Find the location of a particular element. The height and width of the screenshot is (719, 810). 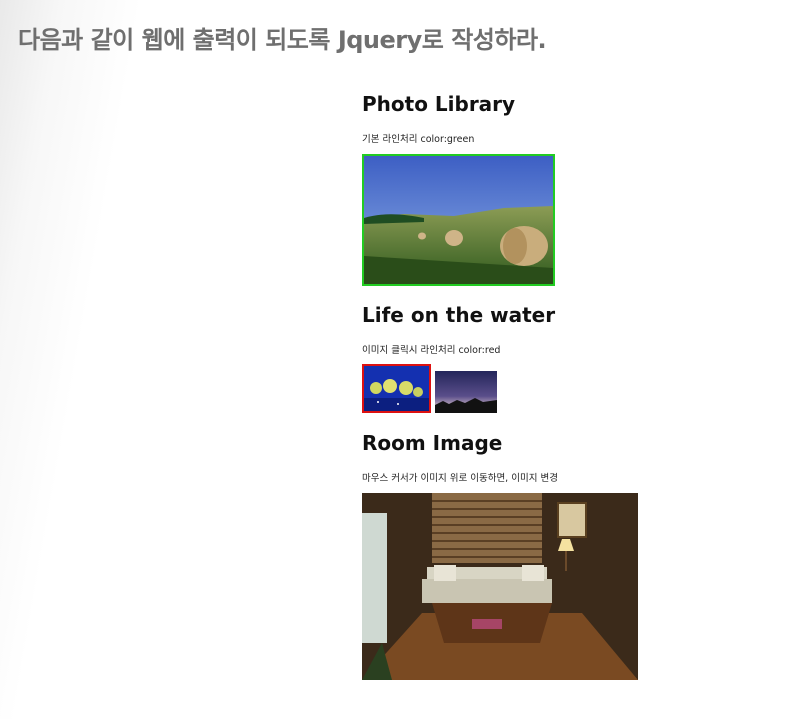

life-on-water-heading: Life on the water is located at coordinates (459, 315).